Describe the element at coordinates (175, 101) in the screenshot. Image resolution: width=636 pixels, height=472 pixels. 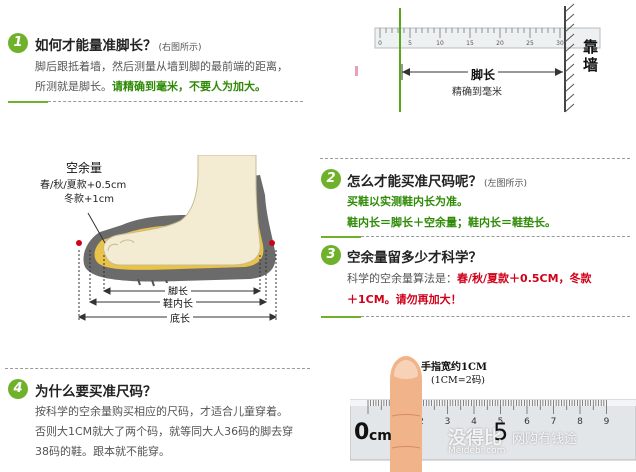
I see `step-1-divider` at that location.